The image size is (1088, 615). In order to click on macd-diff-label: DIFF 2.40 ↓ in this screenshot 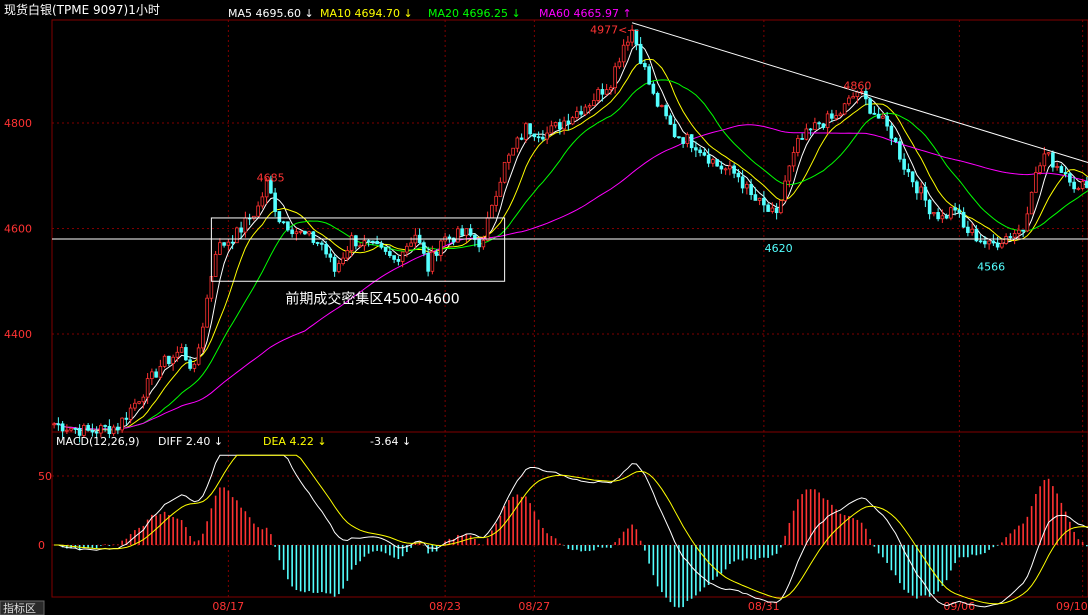, I will do `click(190, 441)`.